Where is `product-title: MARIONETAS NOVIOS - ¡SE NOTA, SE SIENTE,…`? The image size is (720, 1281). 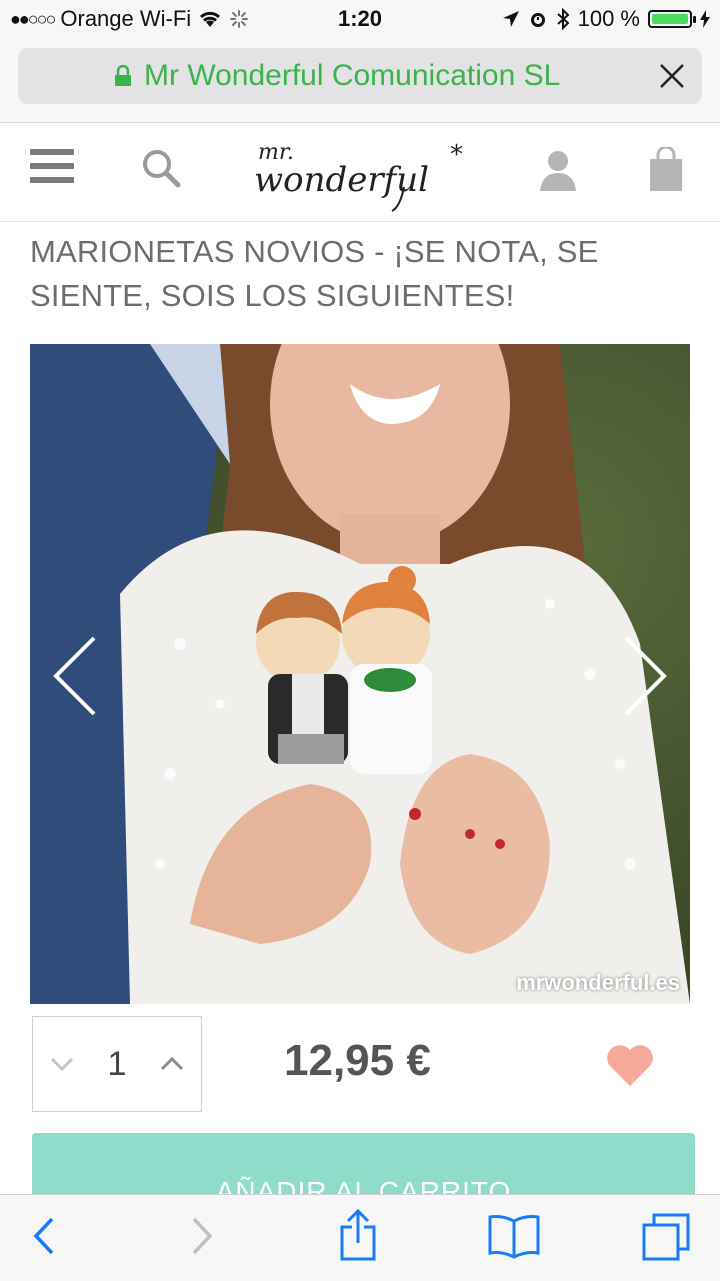 product-title: MARIONETAS NOVIOS - ¡SE NOTA, SE SIENTE,… is located at coordinates (314, 273).